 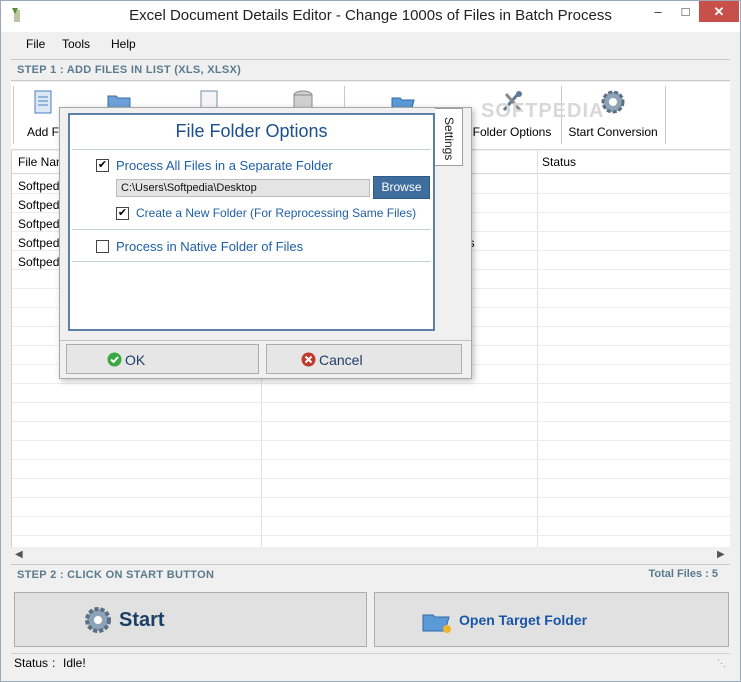 What do you see at coordinates (436, 623) in the screenshot?
I see `open-folder-icon` at bounding box center [436, 623].